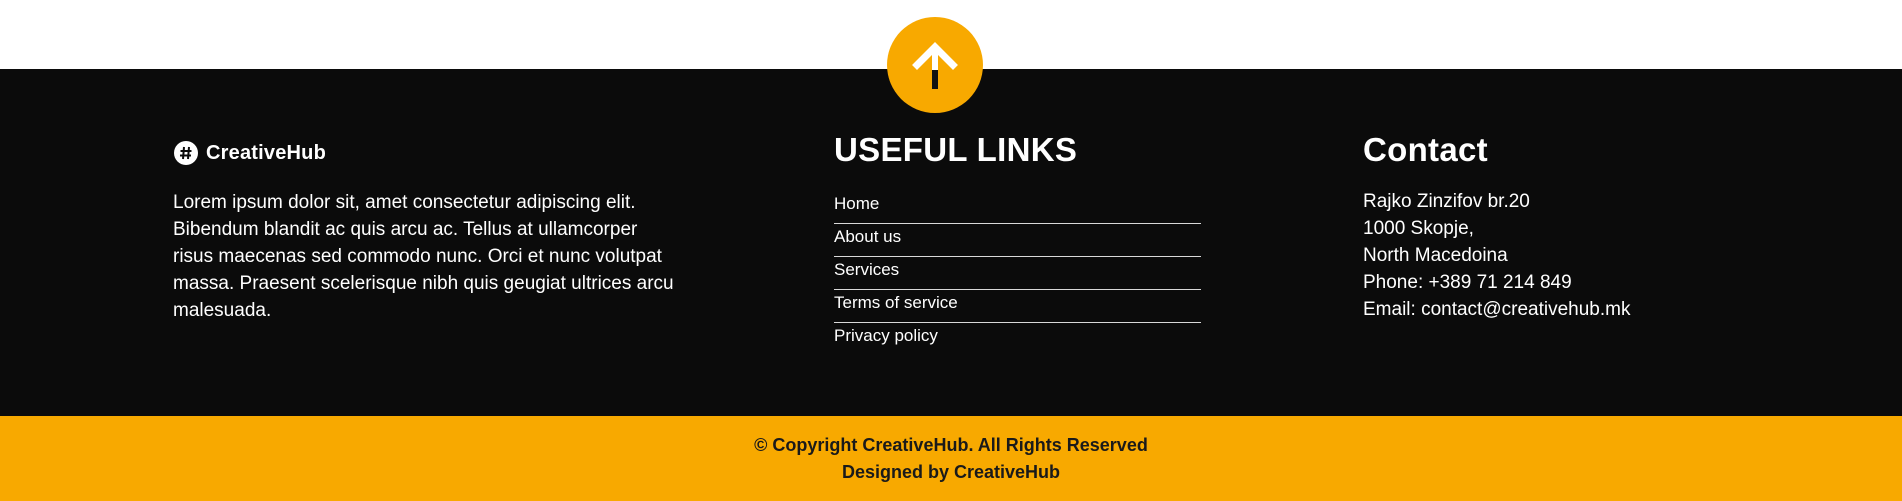 The width and height of the screenshot is (1902, 501). Describe the element at coordinates (1017, 339) in the screenshot. I see `list-item: Privacy policy` at that location.